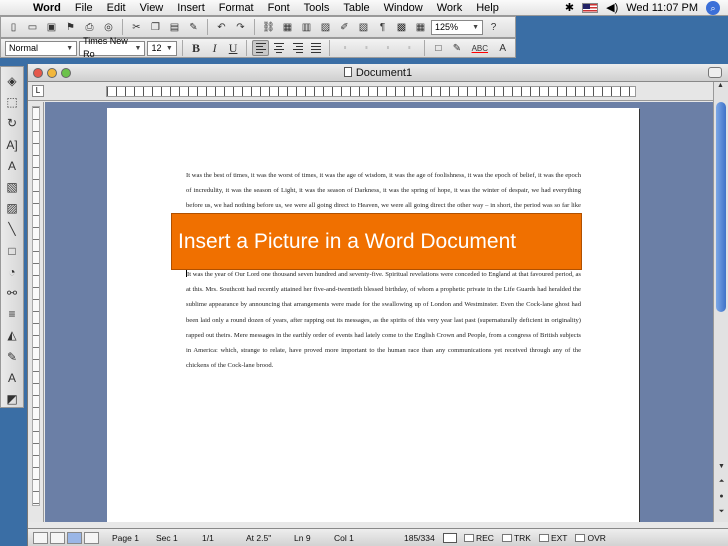 This screenshot has width=728, height=546. I want to click on fill-color-icon: ◭, so click(12, 335).